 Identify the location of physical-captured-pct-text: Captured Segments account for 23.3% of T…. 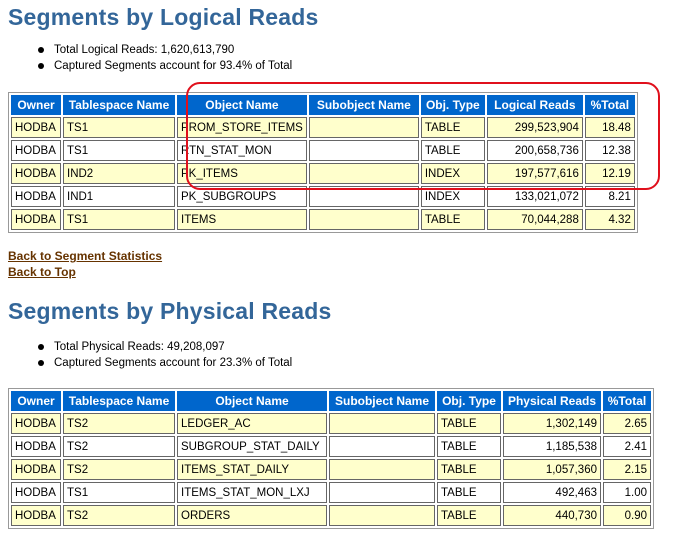
(165, 363).